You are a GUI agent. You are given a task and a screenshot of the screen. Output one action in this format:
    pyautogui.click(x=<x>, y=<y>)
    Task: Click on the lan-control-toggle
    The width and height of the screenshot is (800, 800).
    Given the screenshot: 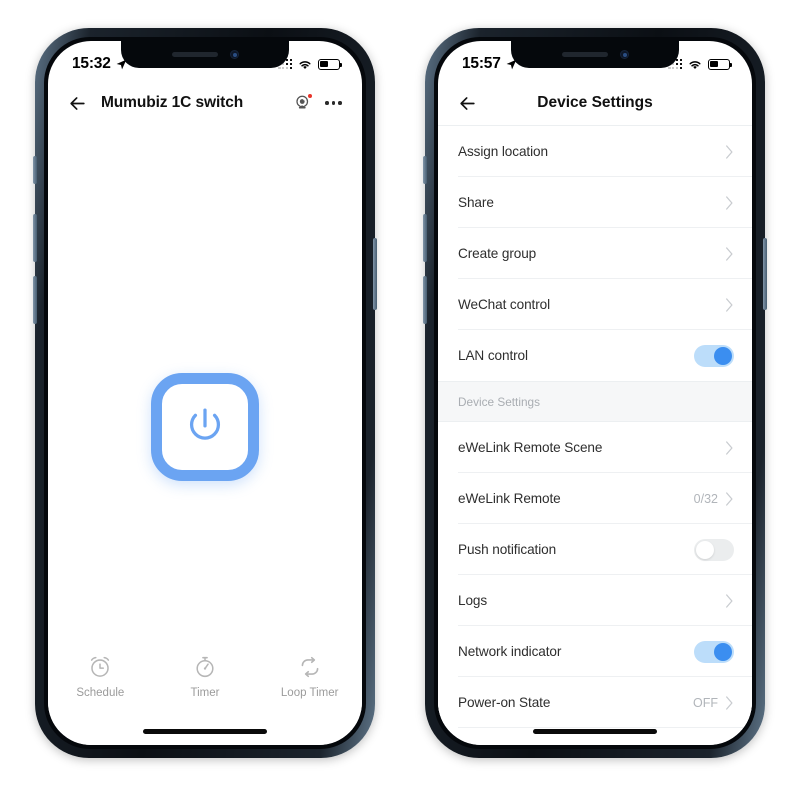 What is the action you would take?
    pyautogui.click(x=714, y=355)
    